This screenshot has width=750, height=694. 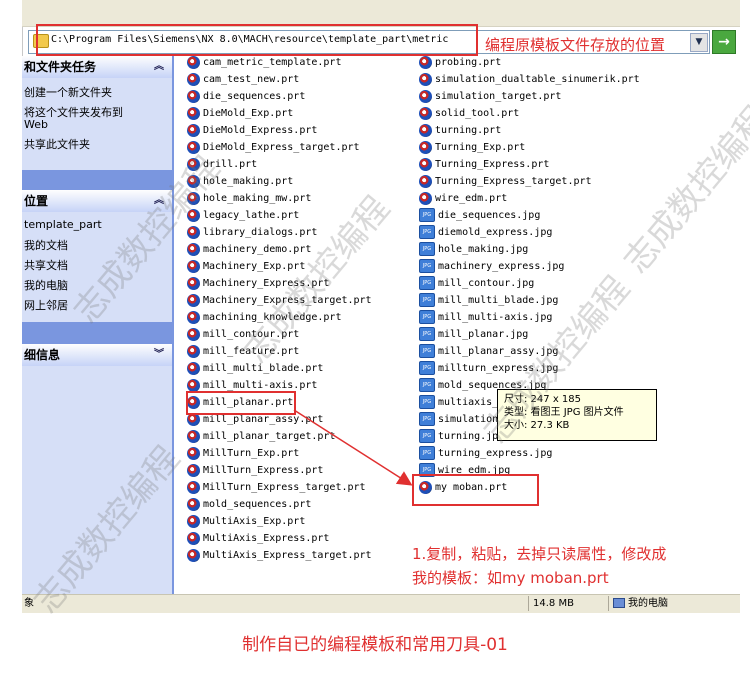 I want to click on status-bar: 象 14.8 MB 我的电脑, so click(x=381, y=603).